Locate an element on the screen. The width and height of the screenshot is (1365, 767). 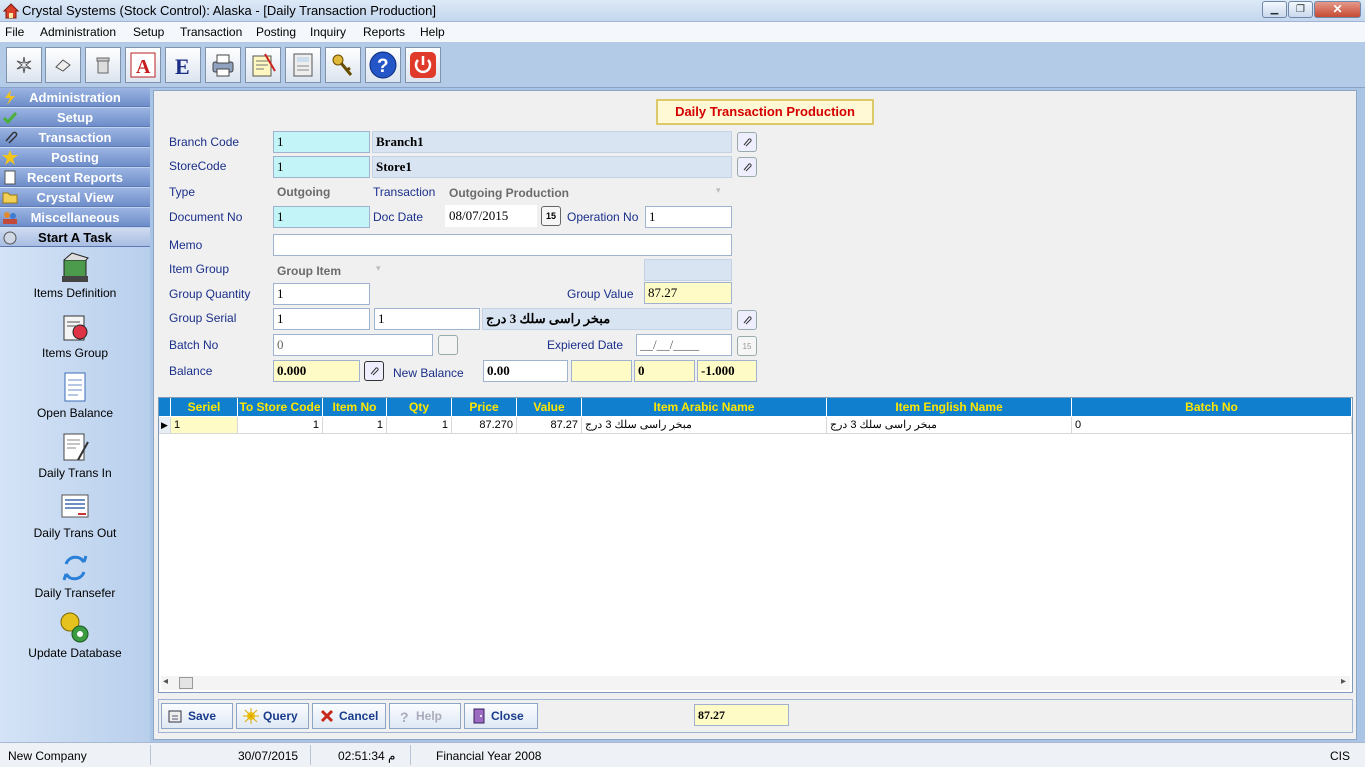
menu-posting: Posting is located at coordinates (276, 32).